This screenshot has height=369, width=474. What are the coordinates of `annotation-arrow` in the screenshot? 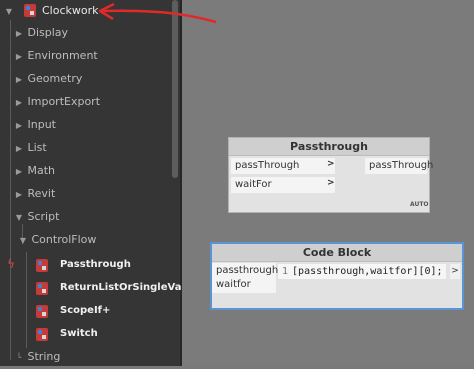 It's located at (157, 13).